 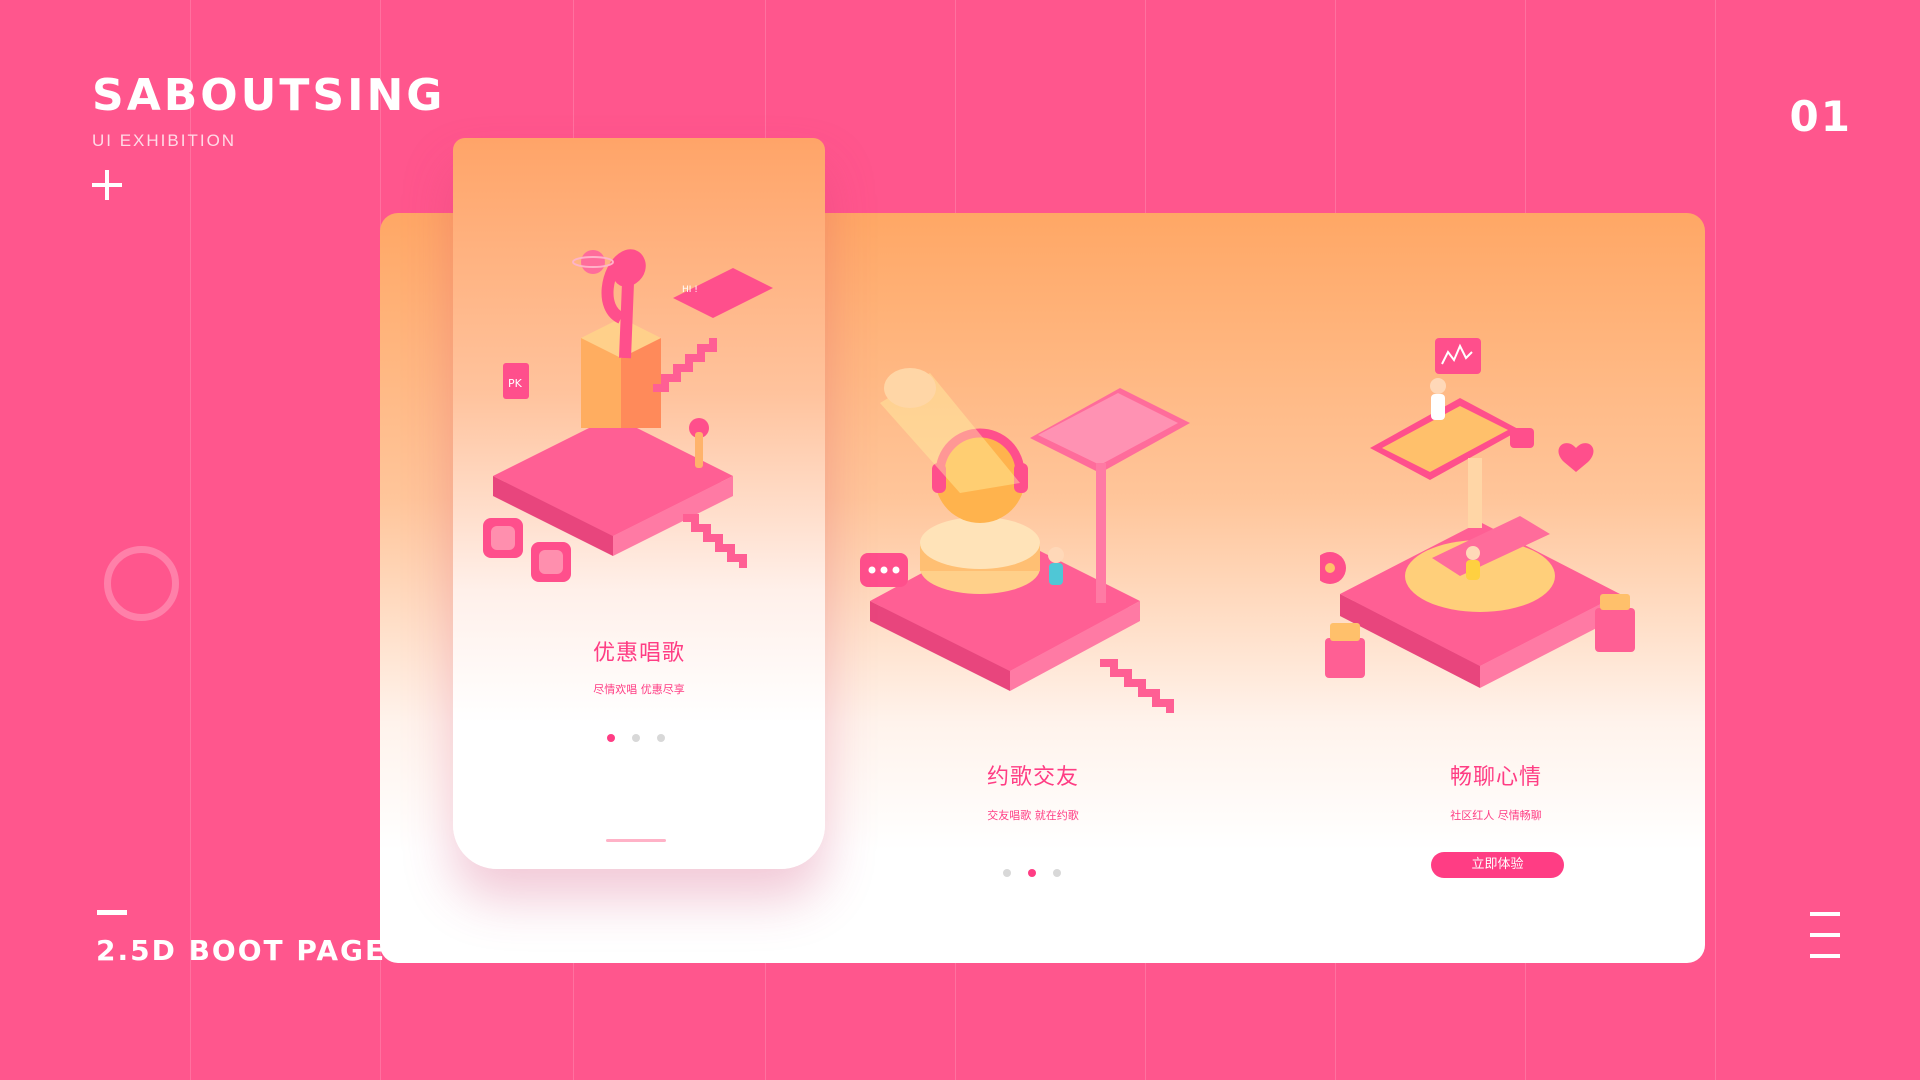 What do you see at coordinates (1495, 777) in the screenshot?
I see `screen-3-title: 畅聊心情` at bounding box center [1495, 777].